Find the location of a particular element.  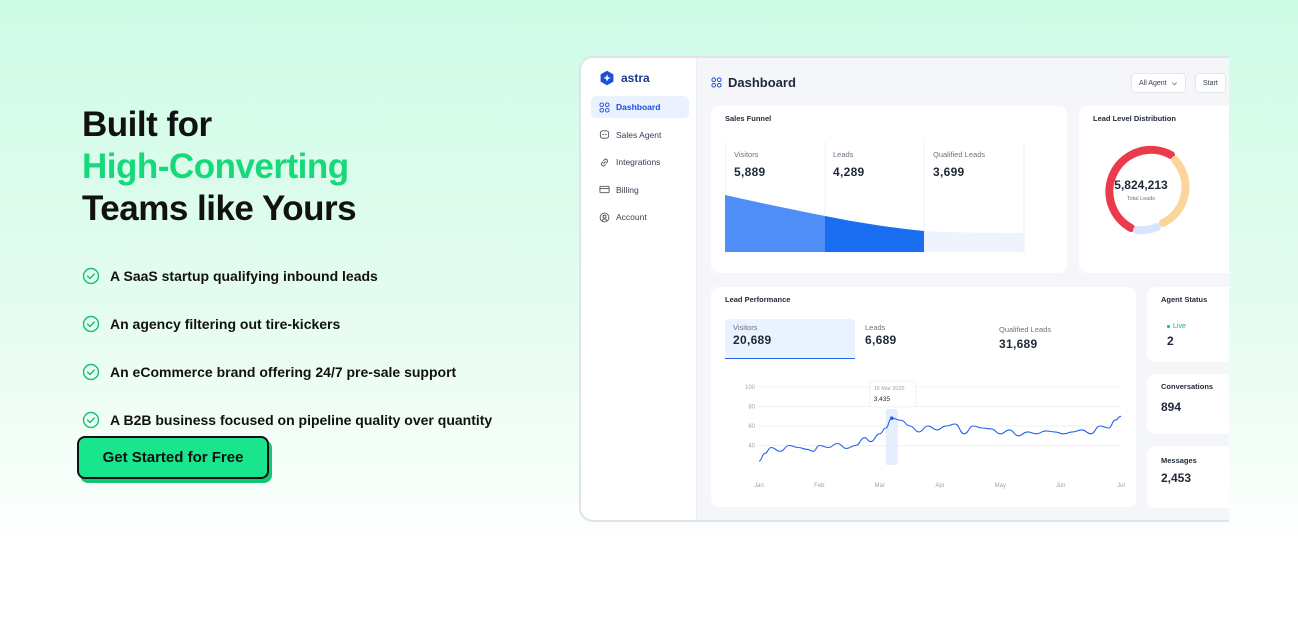

y-tick-label: 80 is located at coordinates (751, 408).